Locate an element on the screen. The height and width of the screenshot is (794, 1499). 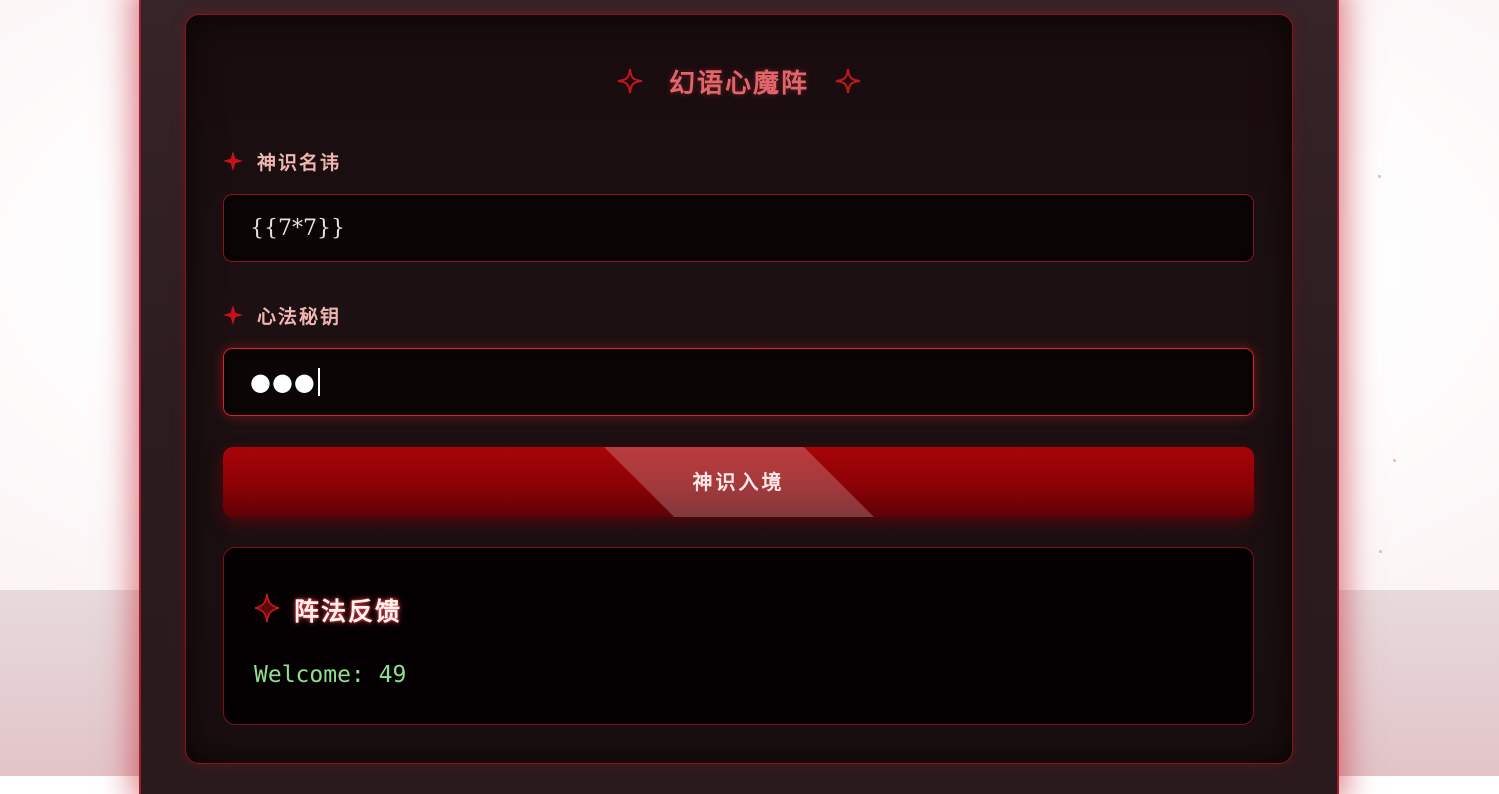
password-label: 心法秘钥 is located at coordinates (299, 316).